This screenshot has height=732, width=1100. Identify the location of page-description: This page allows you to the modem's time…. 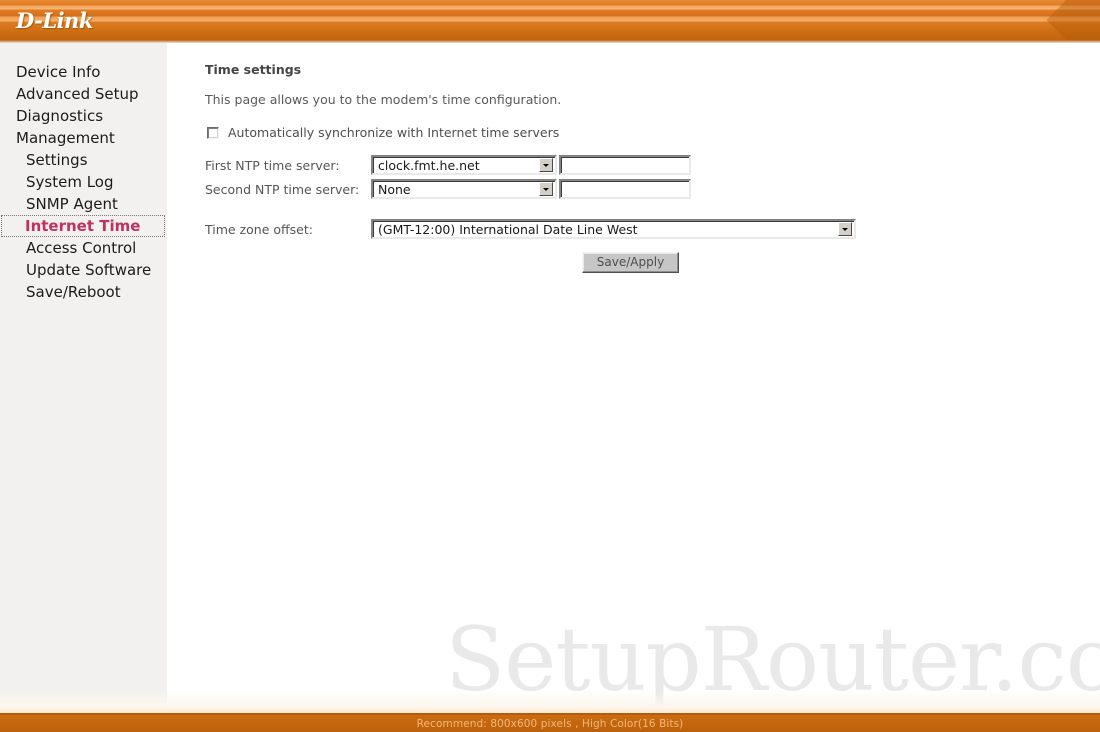
(383, 99).